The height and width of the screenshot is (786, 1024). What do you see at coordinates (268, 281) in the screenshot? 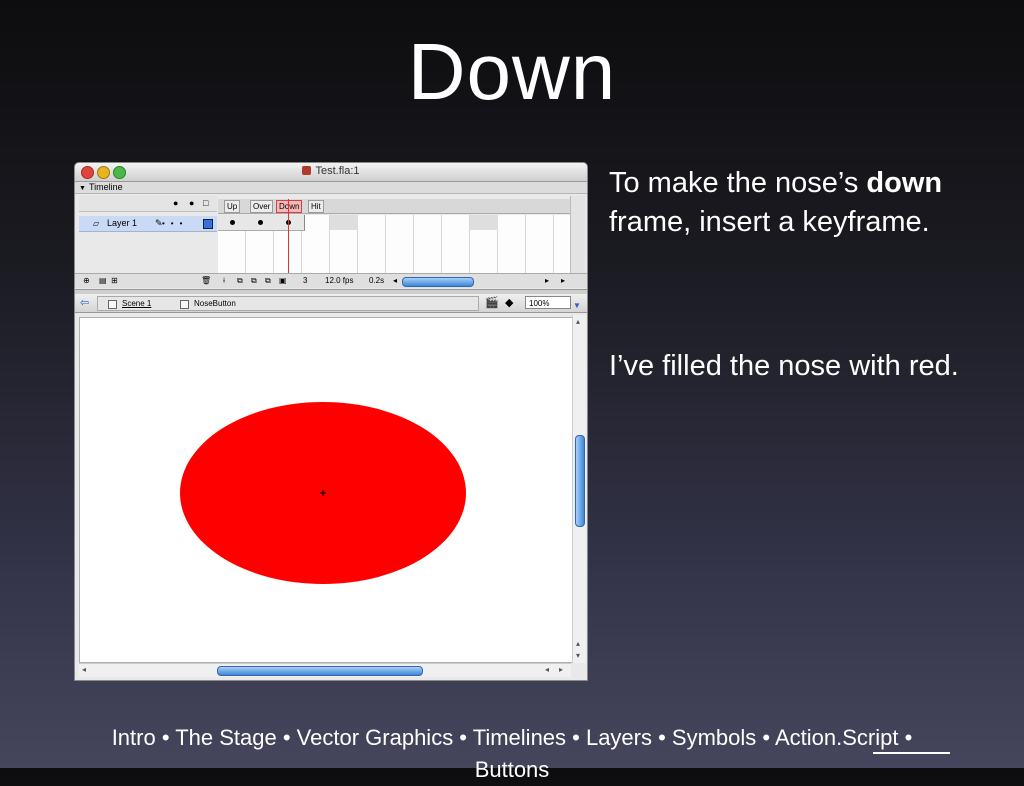
I see `edit-multiple-icon: ⧉` at bounding box center [268, 281].